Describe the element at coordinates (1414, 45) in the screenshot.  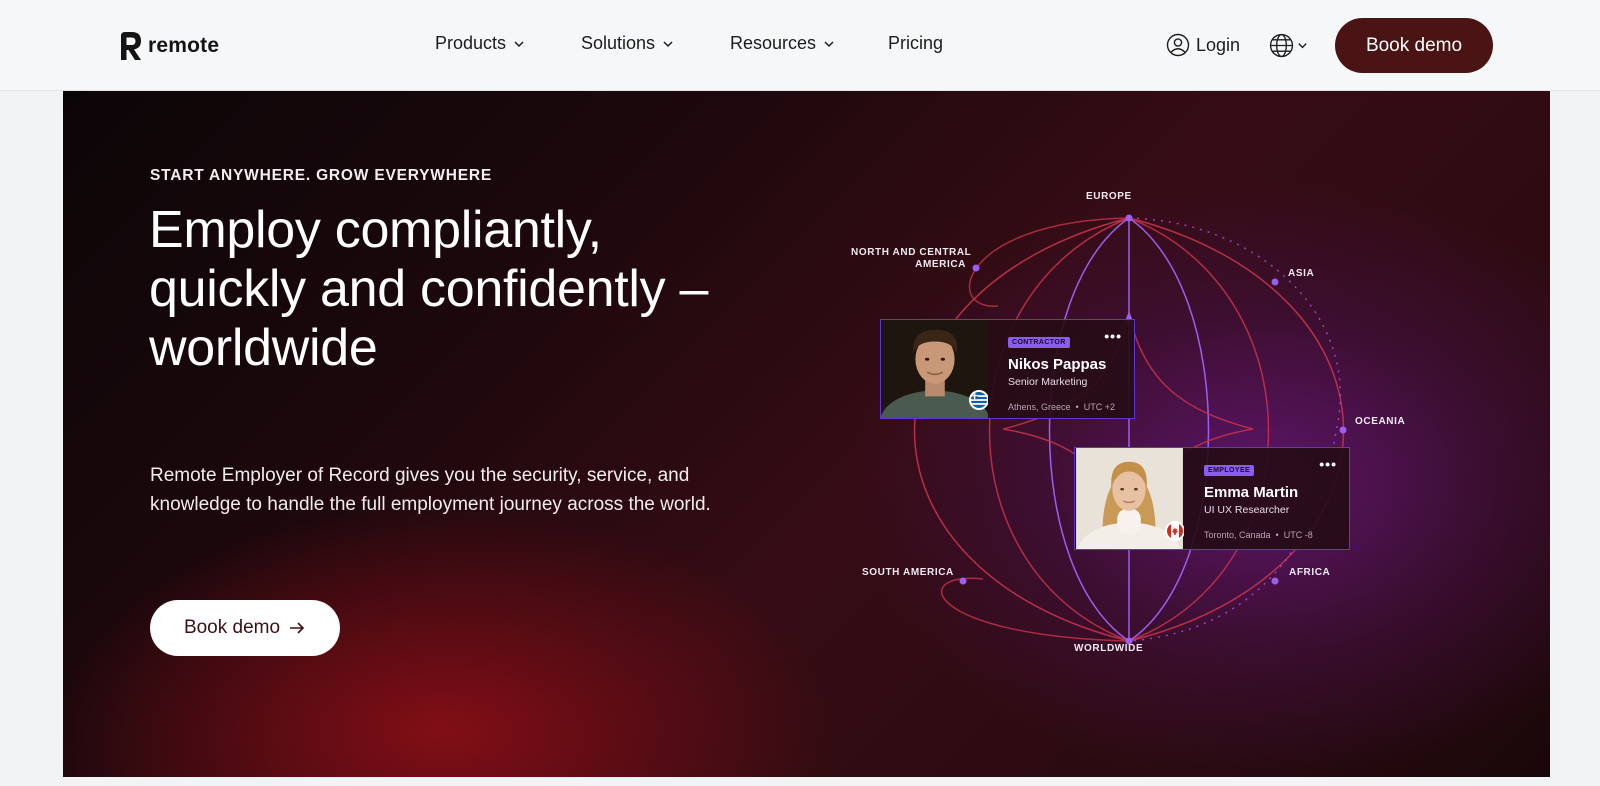
I see `book-demo-button-header: Book demo` at that location.